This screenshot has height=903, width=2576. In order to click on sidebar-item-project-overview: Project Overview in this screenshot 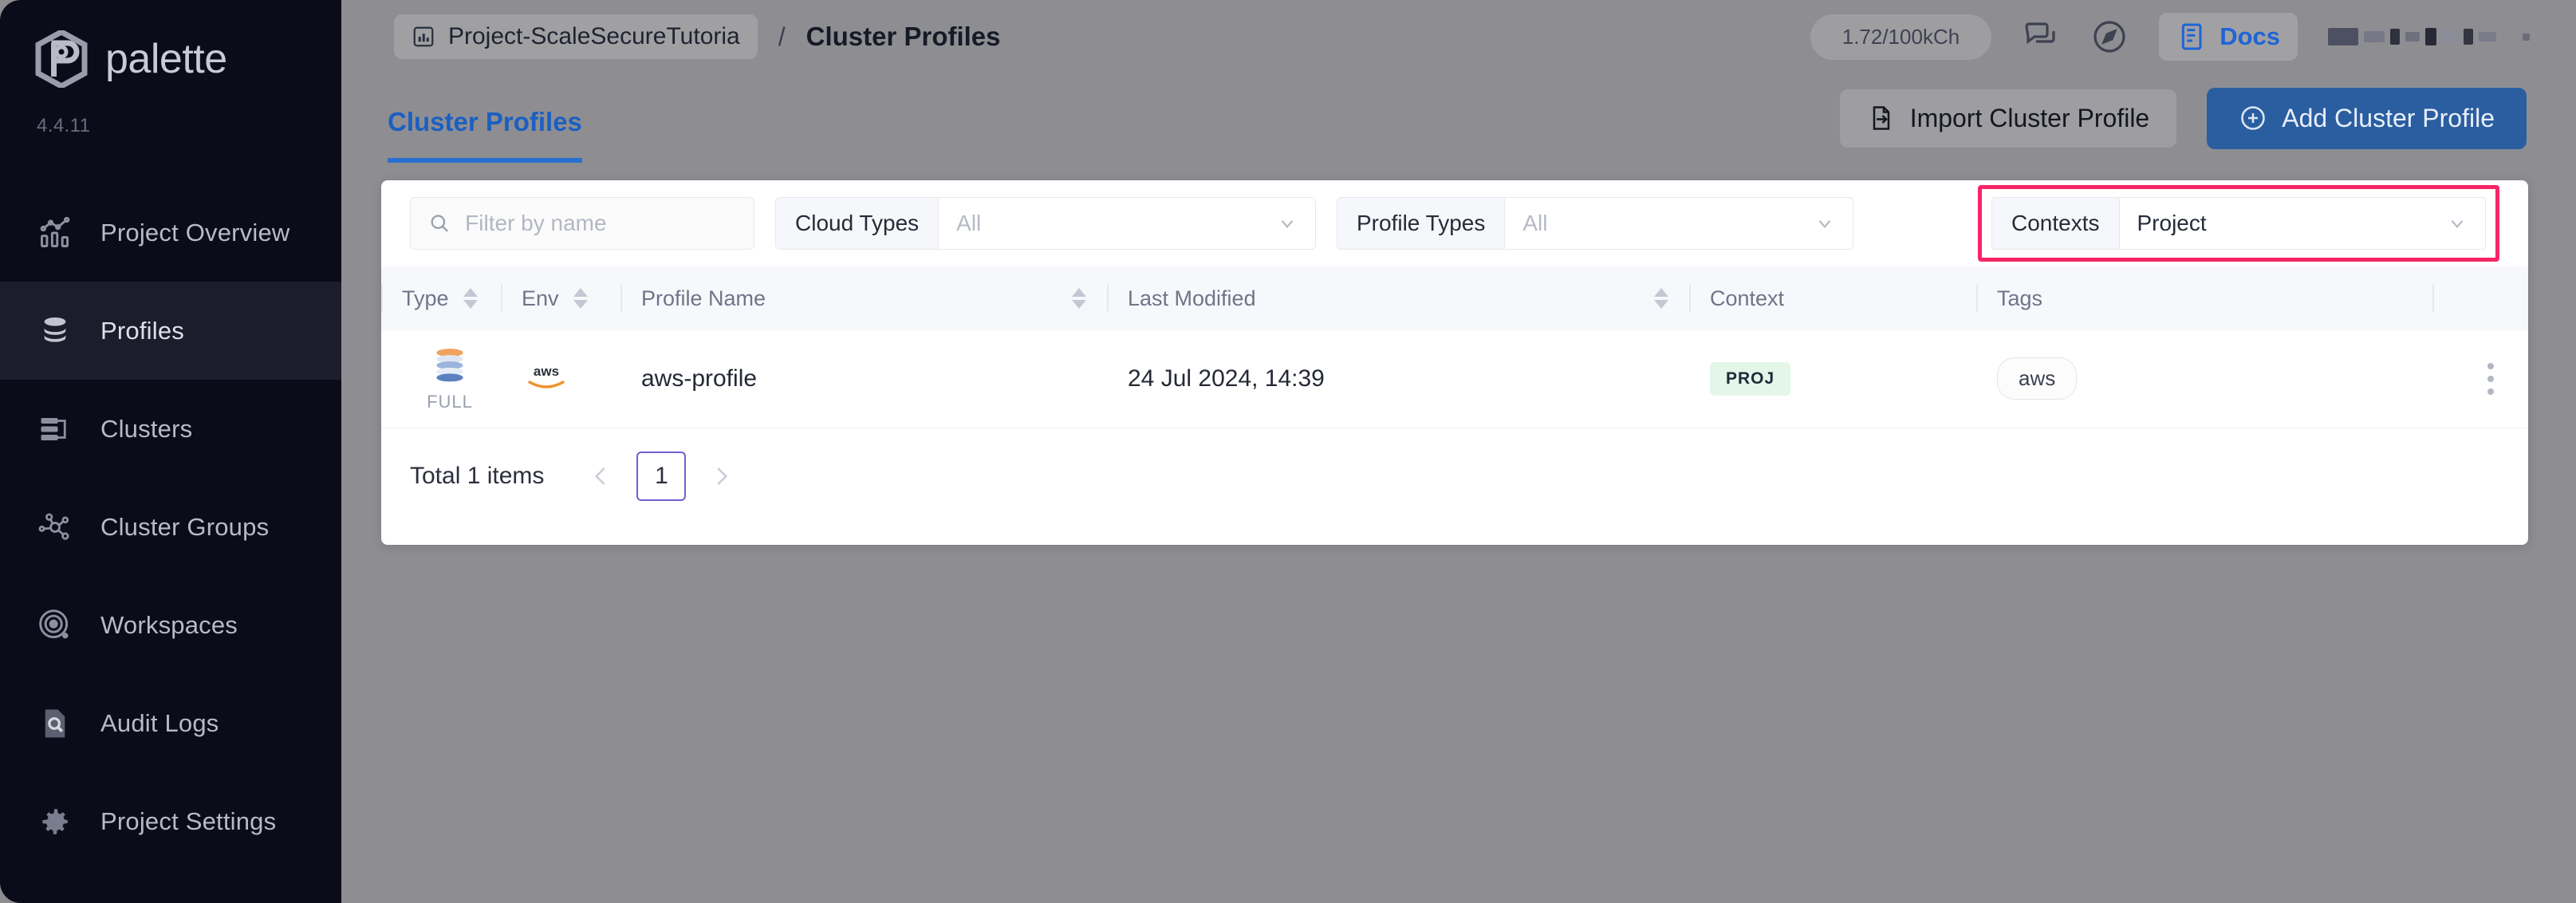, I will do `click(170, 232)`.